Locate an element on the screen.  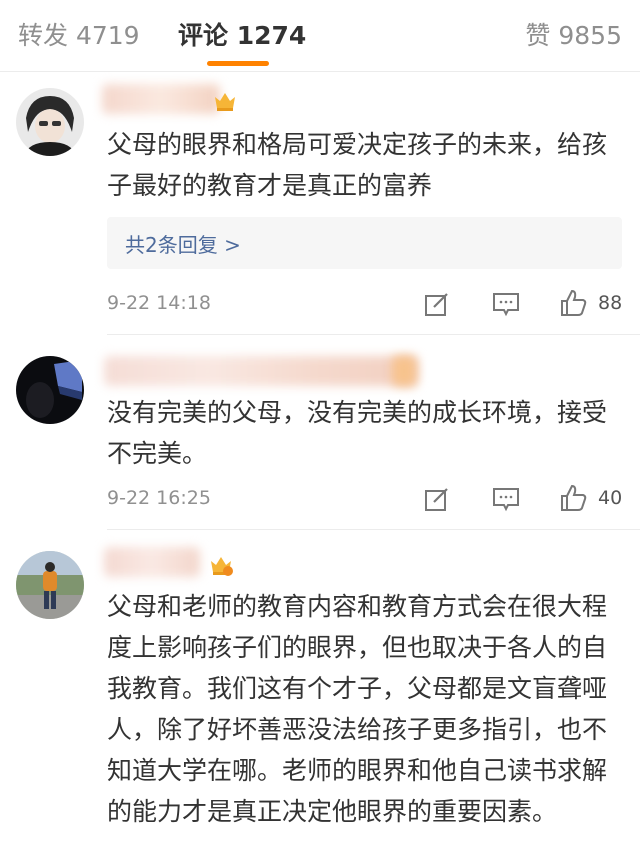
comment-tabs: 转发 4719 评论 1274 赞 9855 is located at coordinates (320, 36).